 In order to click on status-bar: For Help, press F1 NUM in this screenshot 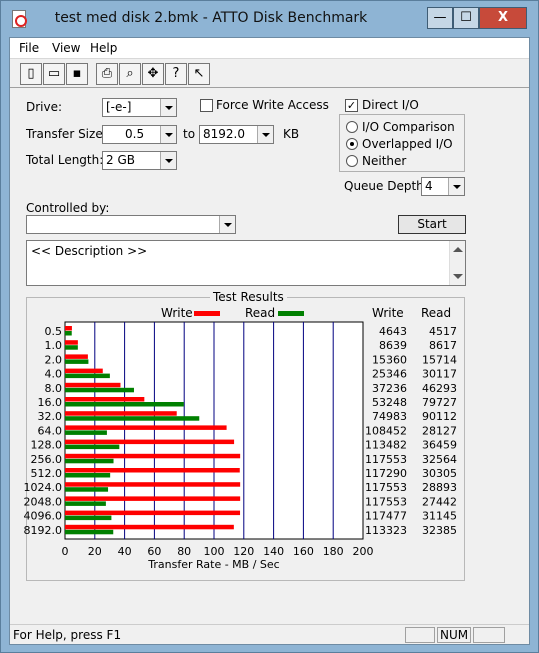, I will do `click(269, 634)`.